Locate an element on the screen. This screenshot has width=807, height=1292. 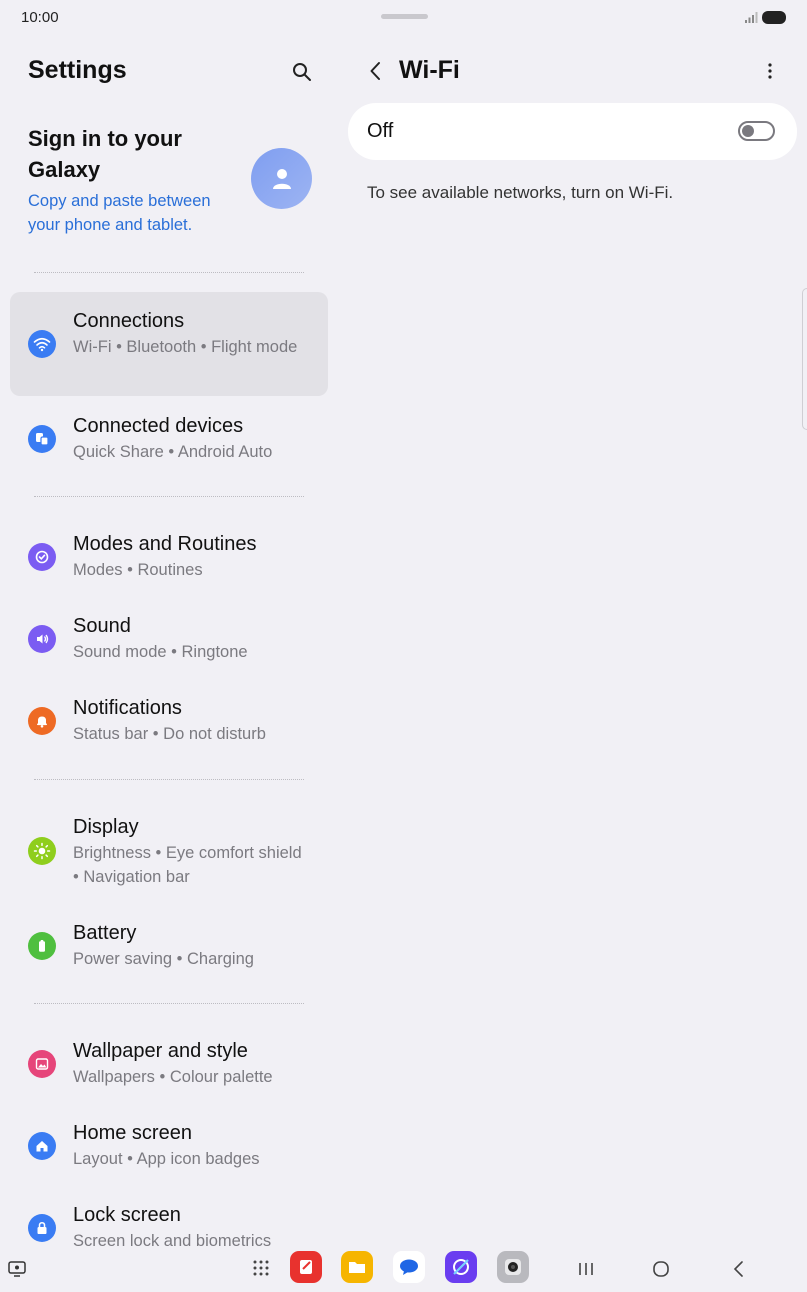
menu-item-subtitle: Sound mode • Ringtone is located at coordinates (160, 652).